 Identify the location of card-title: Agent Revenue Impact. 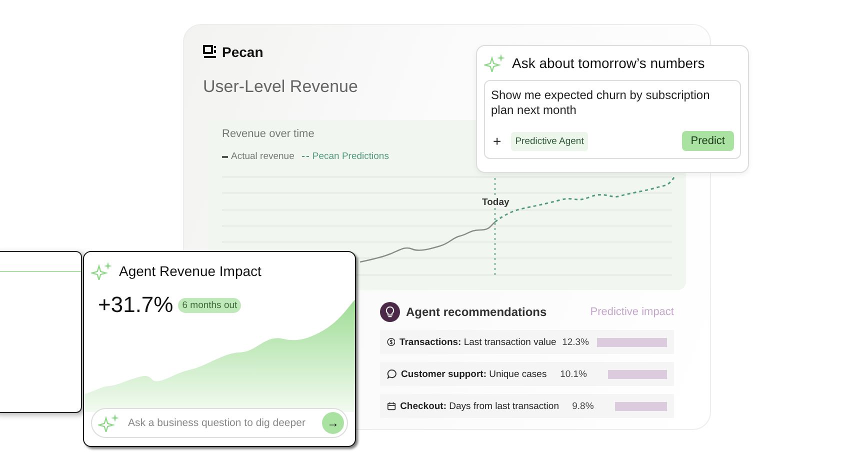
(190, 271).